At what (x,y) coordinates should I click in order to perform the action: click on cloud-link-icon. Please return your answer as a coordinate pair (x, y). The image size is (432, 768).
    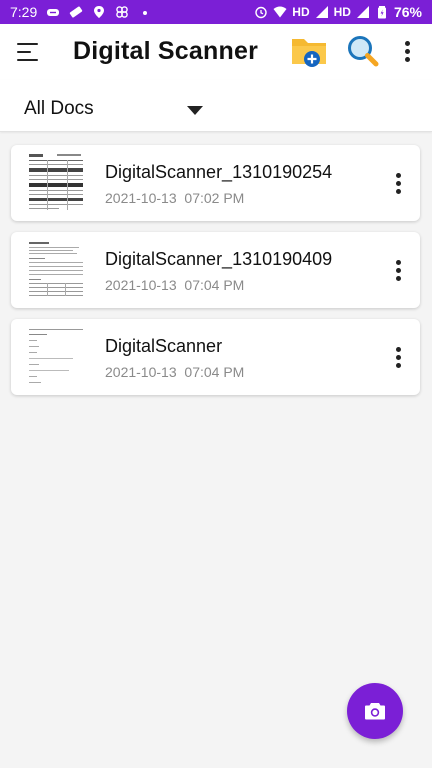
    Looking at the image, I should click on (53, 12).